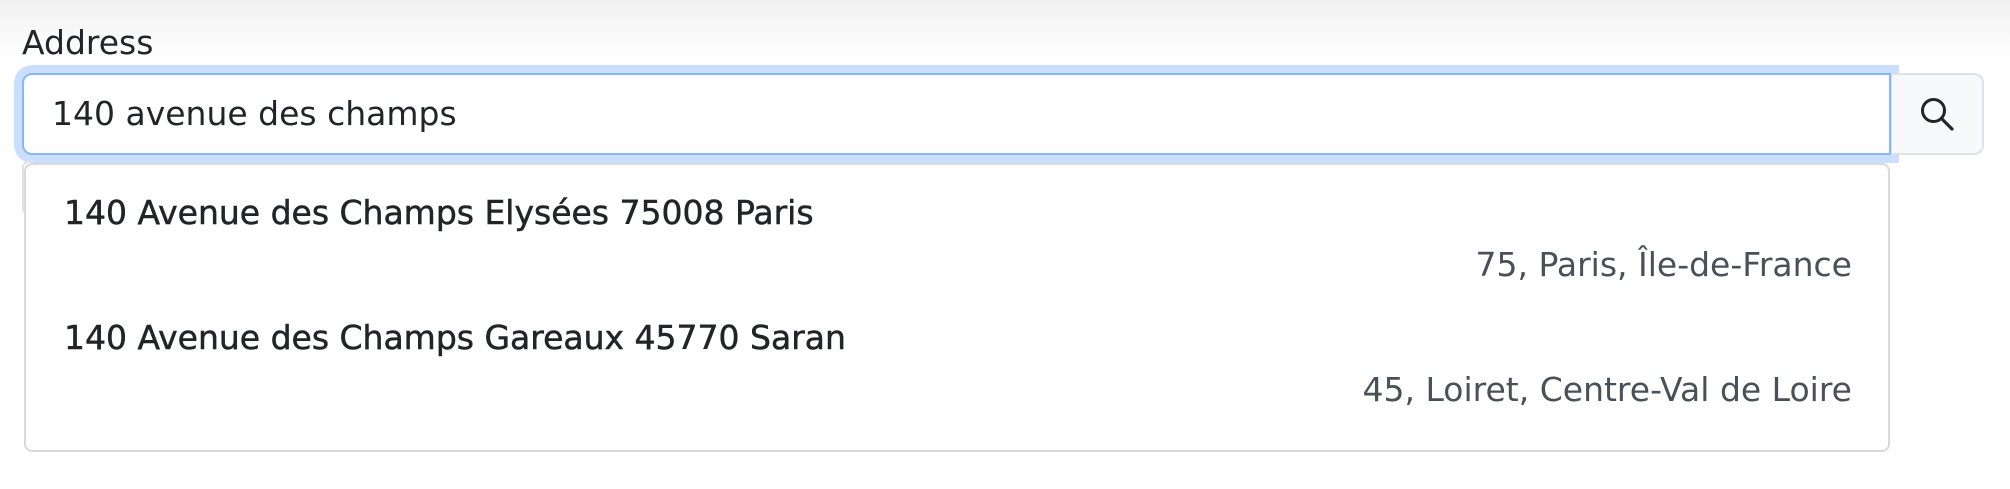  I want to click on page-background, so click(1005, 30).